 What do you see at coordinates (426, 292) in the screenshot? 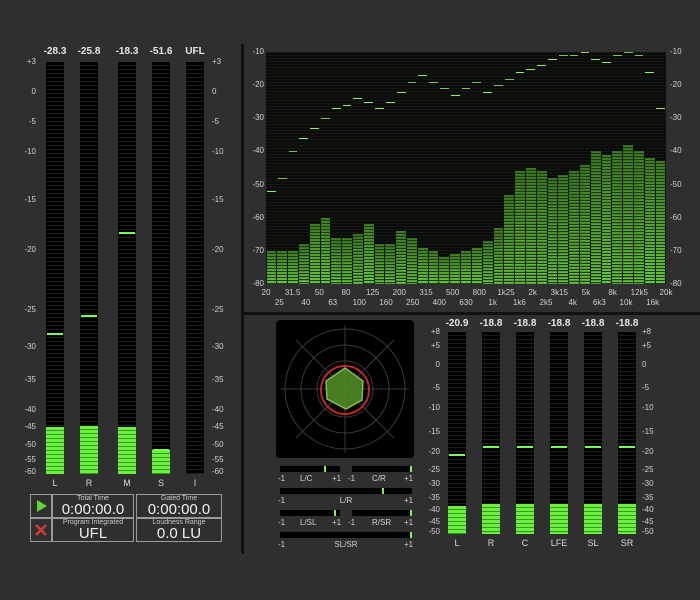
I see `spectrum-x-label-top: 315` at bounding box center [426, 292].